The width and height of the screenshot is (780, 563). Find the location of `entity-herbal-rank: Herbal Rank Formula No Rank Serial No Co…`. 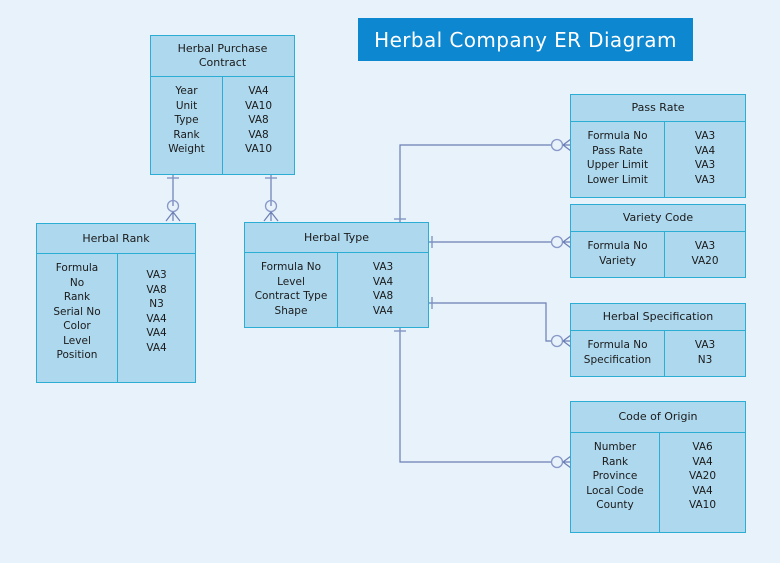

entity-herbal-rank: Herbal Rank Formula No Rank Serial No Co… is located at coordinates (116, 303).